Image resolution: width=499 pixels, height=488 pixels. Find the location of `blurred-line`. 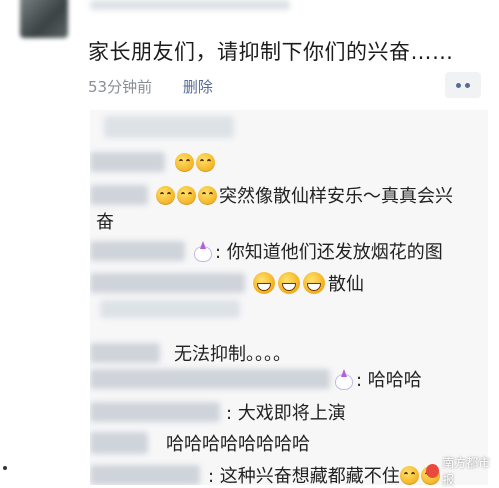

blurred-line is located at coordinates (170, 309).